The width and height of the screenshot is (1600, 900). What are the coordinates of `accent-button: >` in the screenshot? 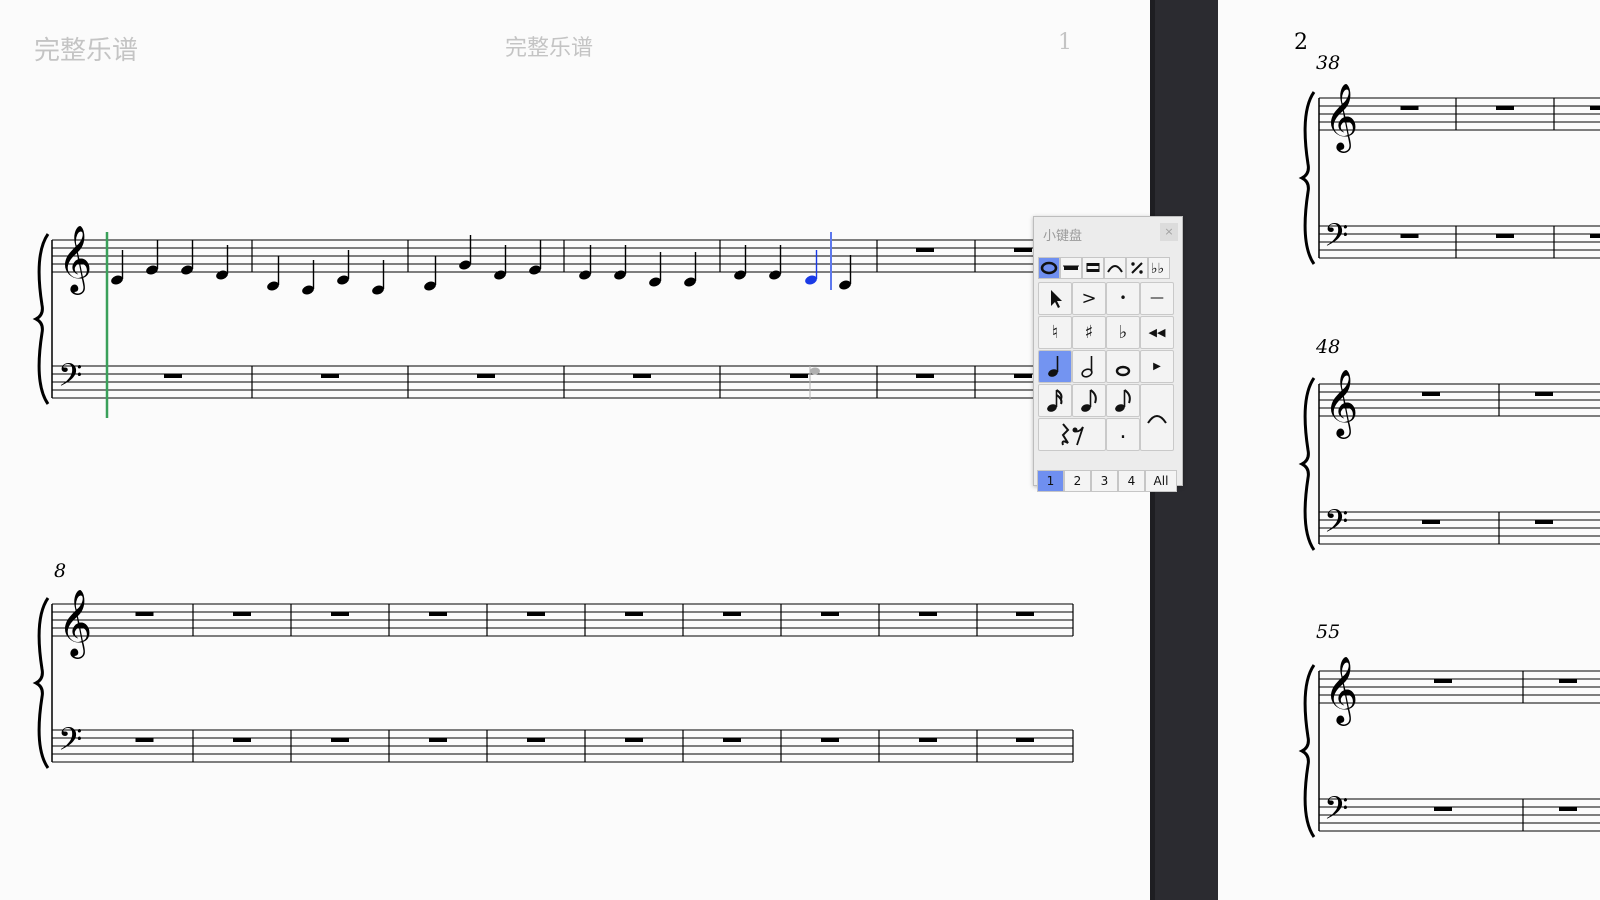 It's located at (1089, 298).